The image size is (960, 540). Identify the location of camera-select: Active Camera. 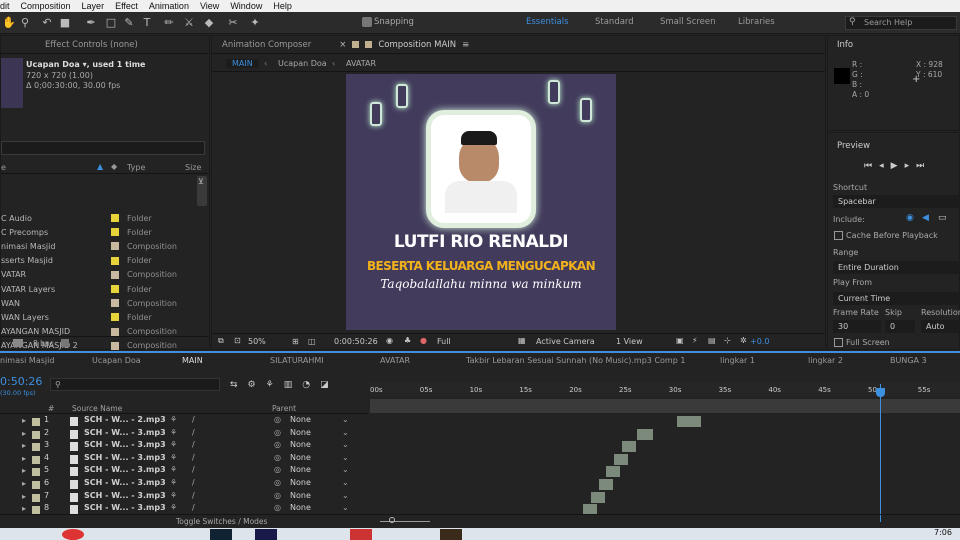
(565, 341).